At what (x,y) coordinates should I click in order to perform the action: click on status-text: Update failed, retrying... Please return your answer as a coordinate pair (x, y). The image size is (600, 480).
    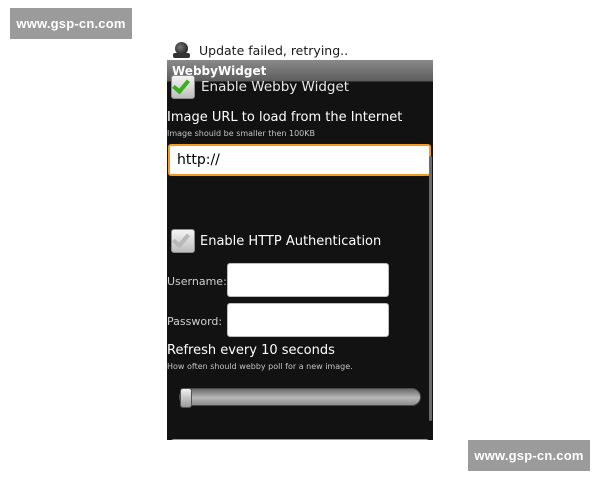
    Looking at the image, I should click on (274, 50).